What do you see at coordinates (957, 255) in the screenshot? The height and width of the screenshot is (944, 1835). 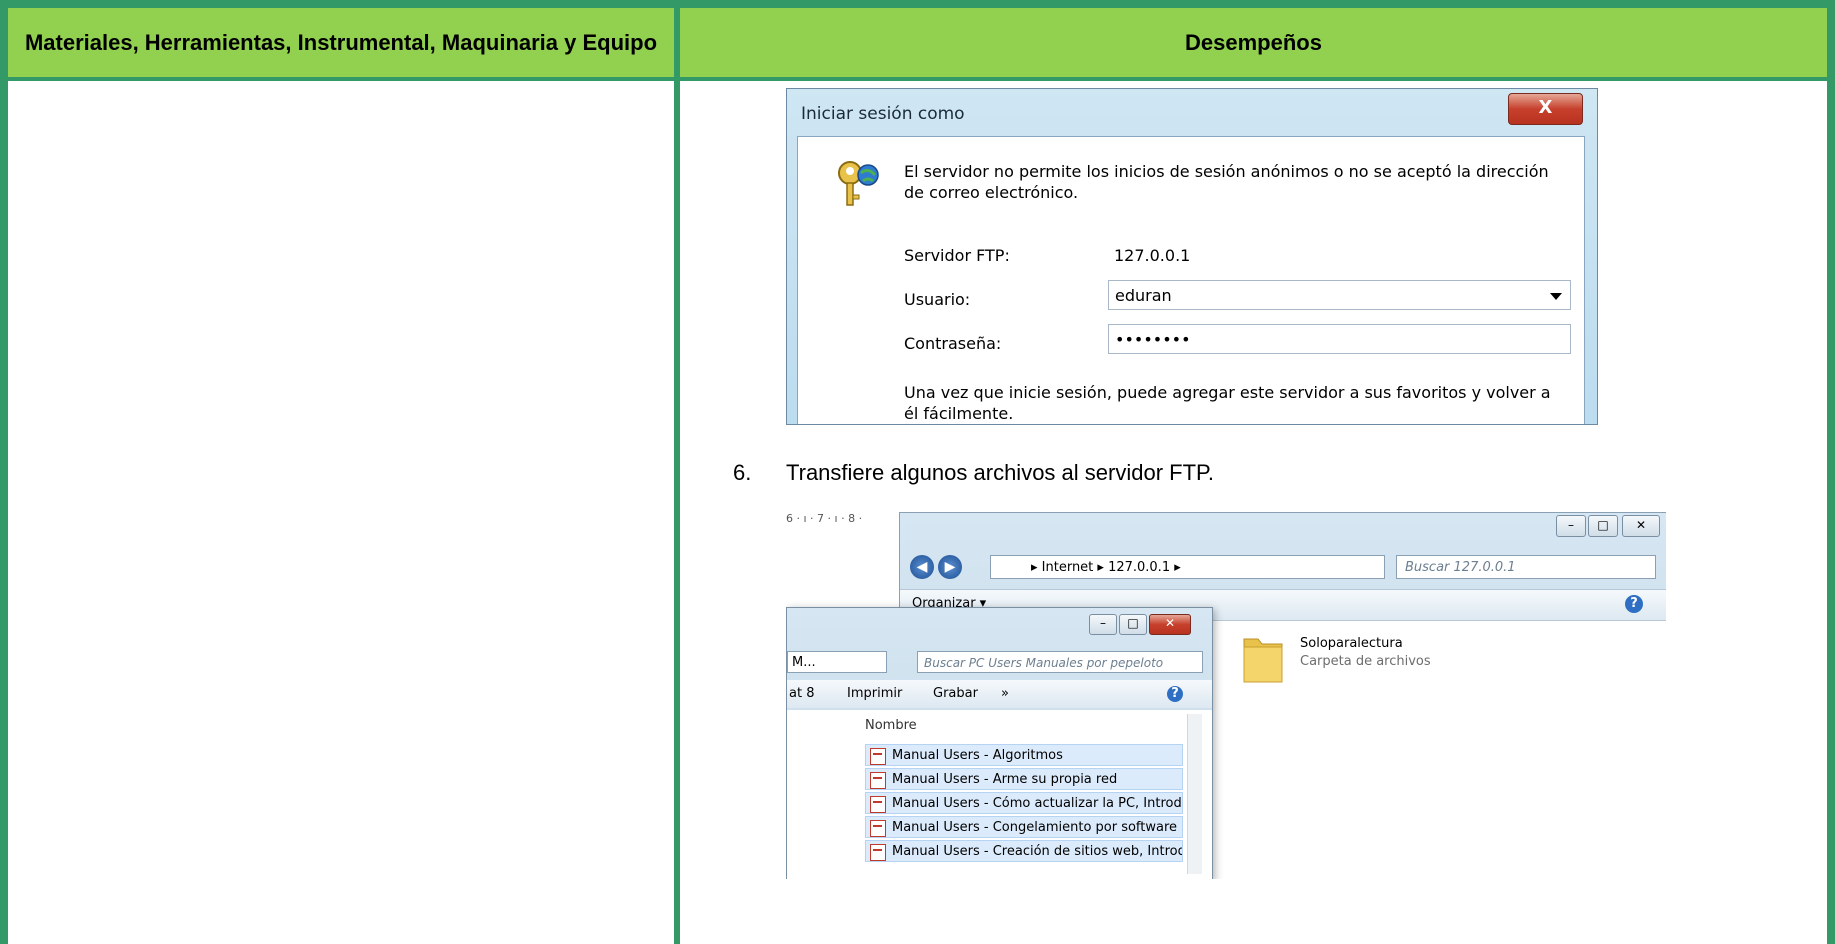 I see `server-label: Servidor FTP:` at bounding box center [957, 255].